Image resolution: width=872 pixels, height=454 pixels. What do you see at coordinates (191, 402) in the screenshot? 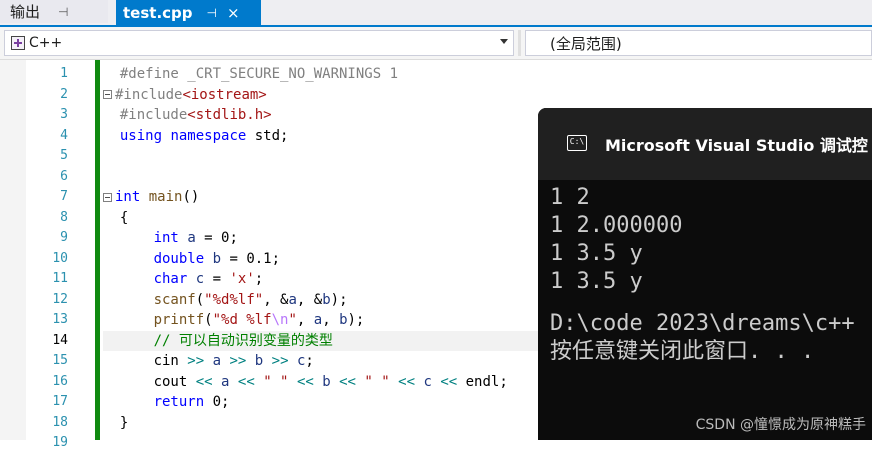
I see `code-line-text: return 0;` at bounding box center [191, 402].